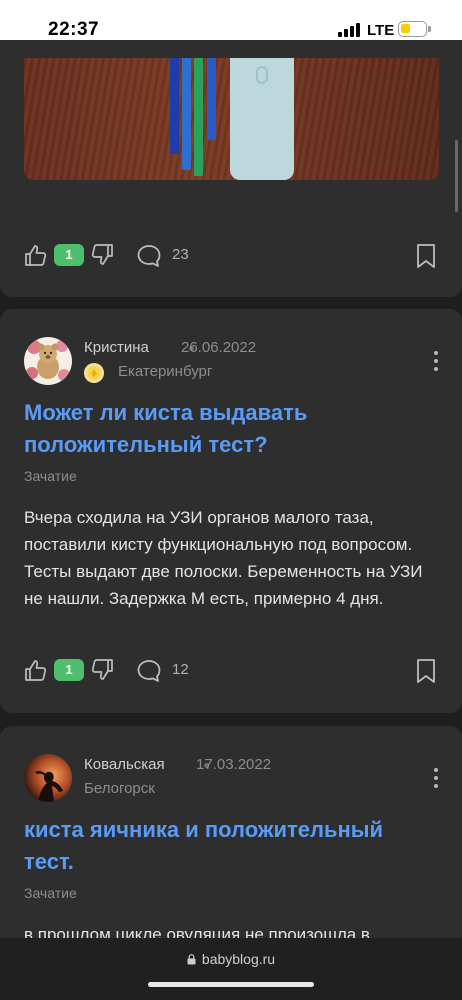 The height and width of the screenshot is (1000, 462). Describe the element at coordinates (231, 362) in the screenshot. I see `post-author-row: Кристина 26.06.2022 Екатеринбург` at that location.